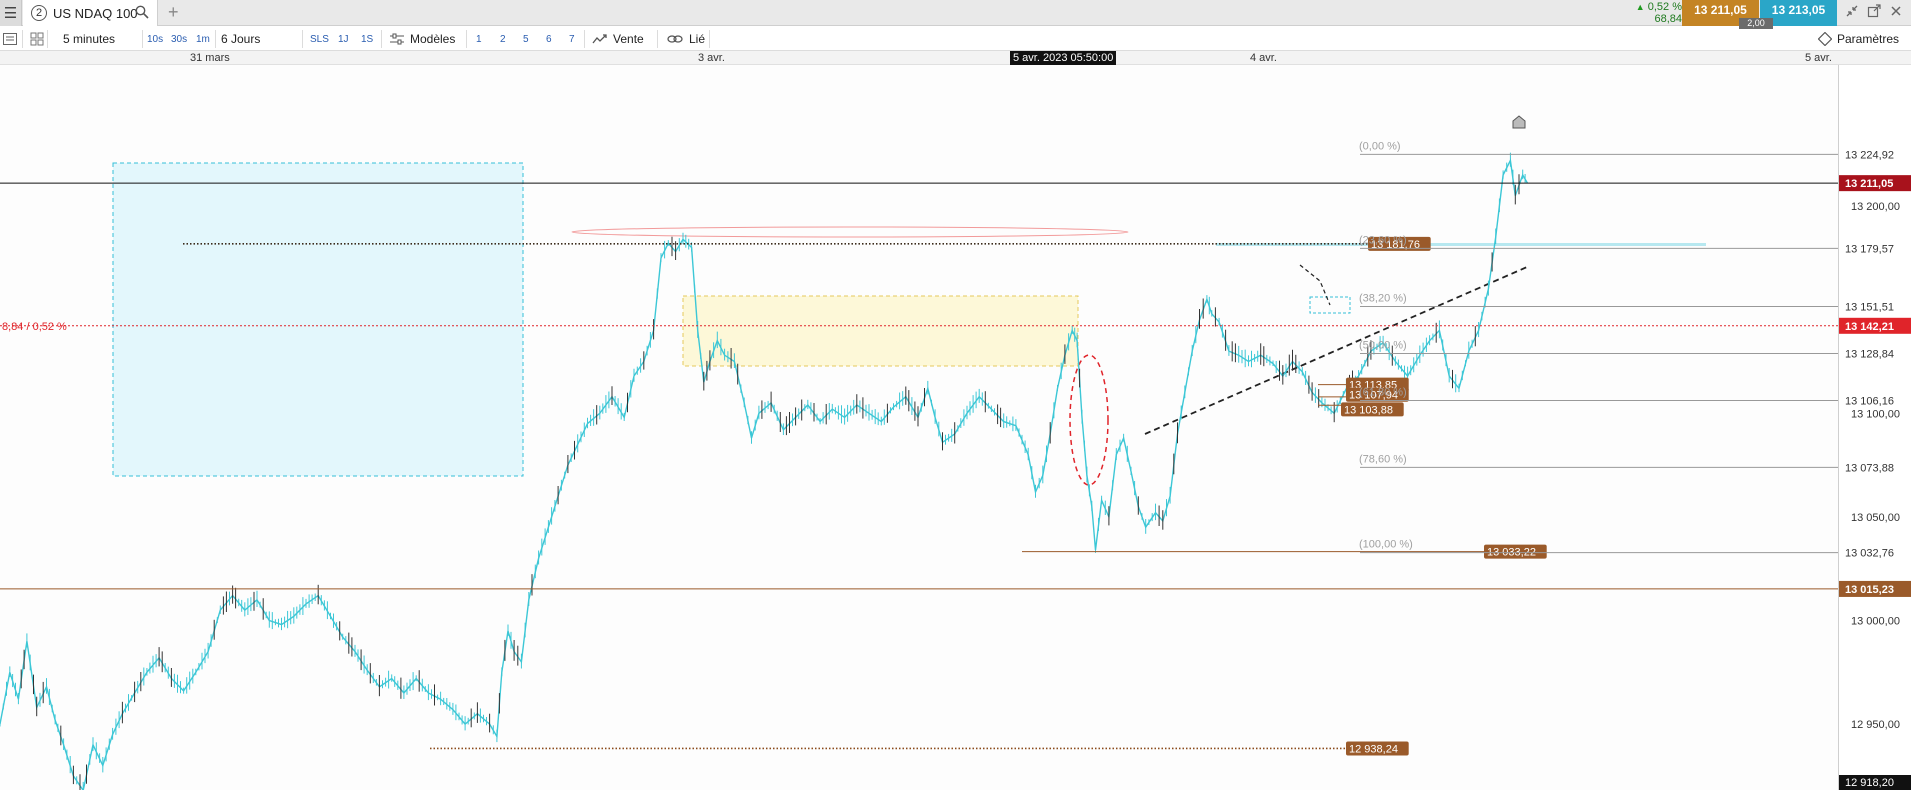 This screenshot has height=790, width=1911. What do you see at coordinates (89, 39) in the screenshot?
I see `interval-select: 5 minutes` at bounding box center [89, 39].